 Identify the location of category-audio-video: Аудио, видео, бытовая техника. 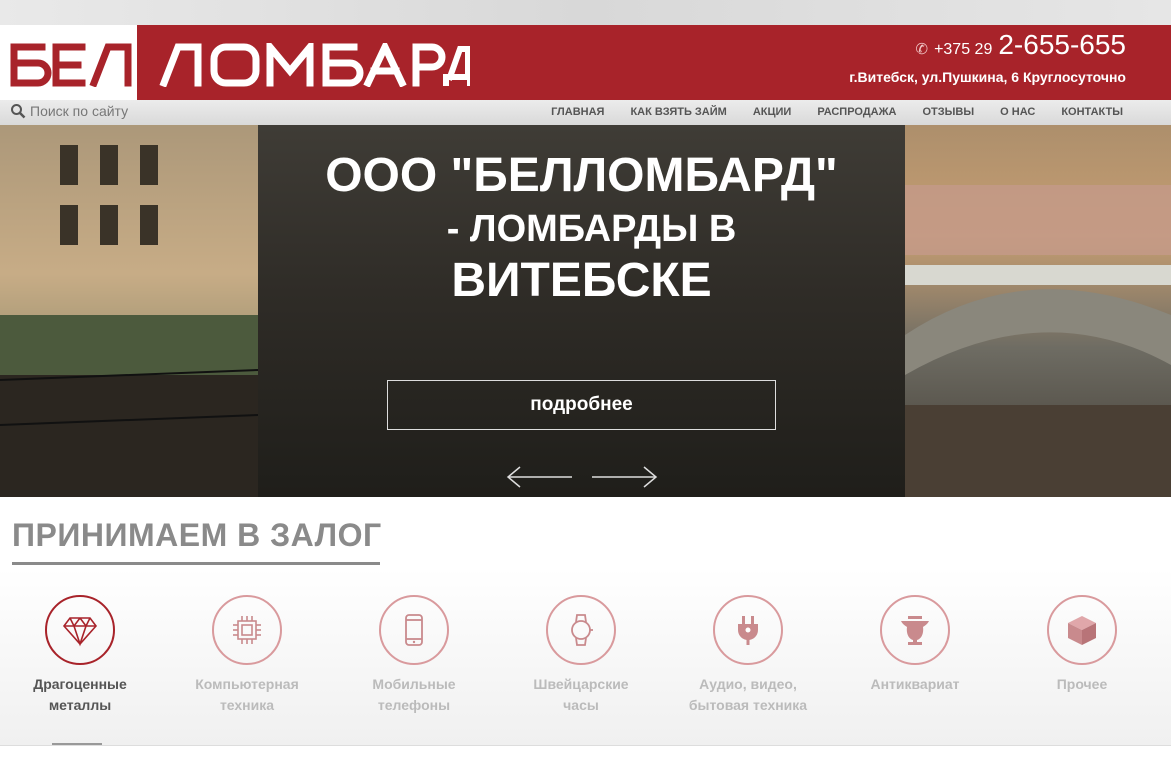
(748, 655).